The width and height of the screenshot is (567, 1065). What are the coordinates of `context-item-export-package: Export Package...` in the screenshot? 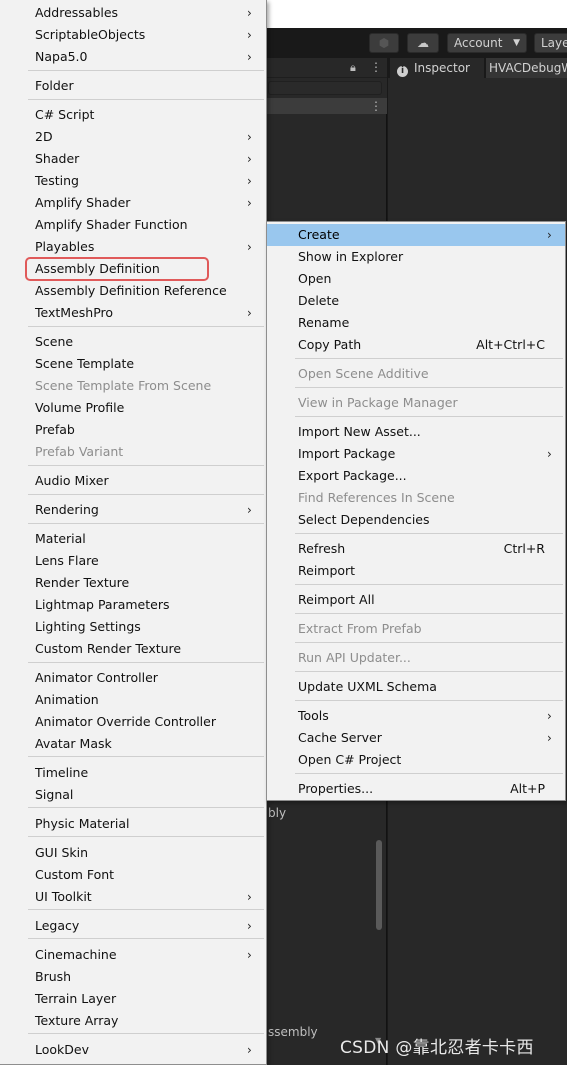 It's located at (416, 476).